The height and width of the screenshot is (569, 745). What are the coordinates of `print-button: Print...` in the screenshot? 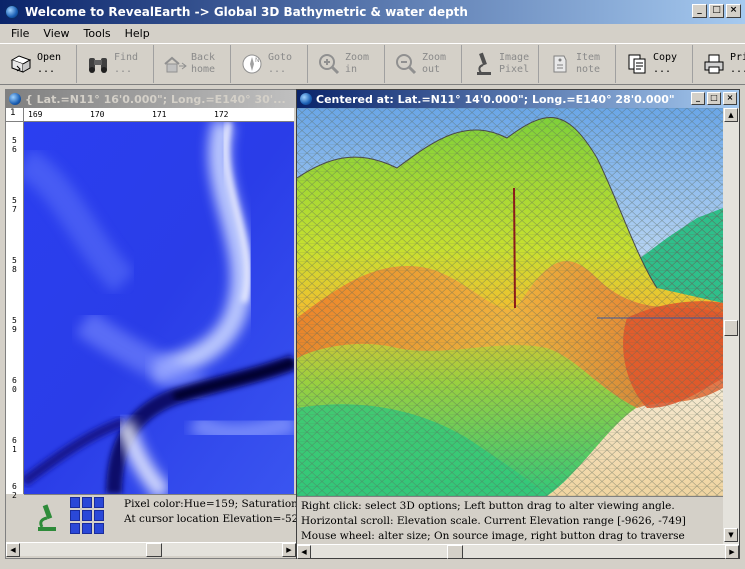 It's located at (721, 64).